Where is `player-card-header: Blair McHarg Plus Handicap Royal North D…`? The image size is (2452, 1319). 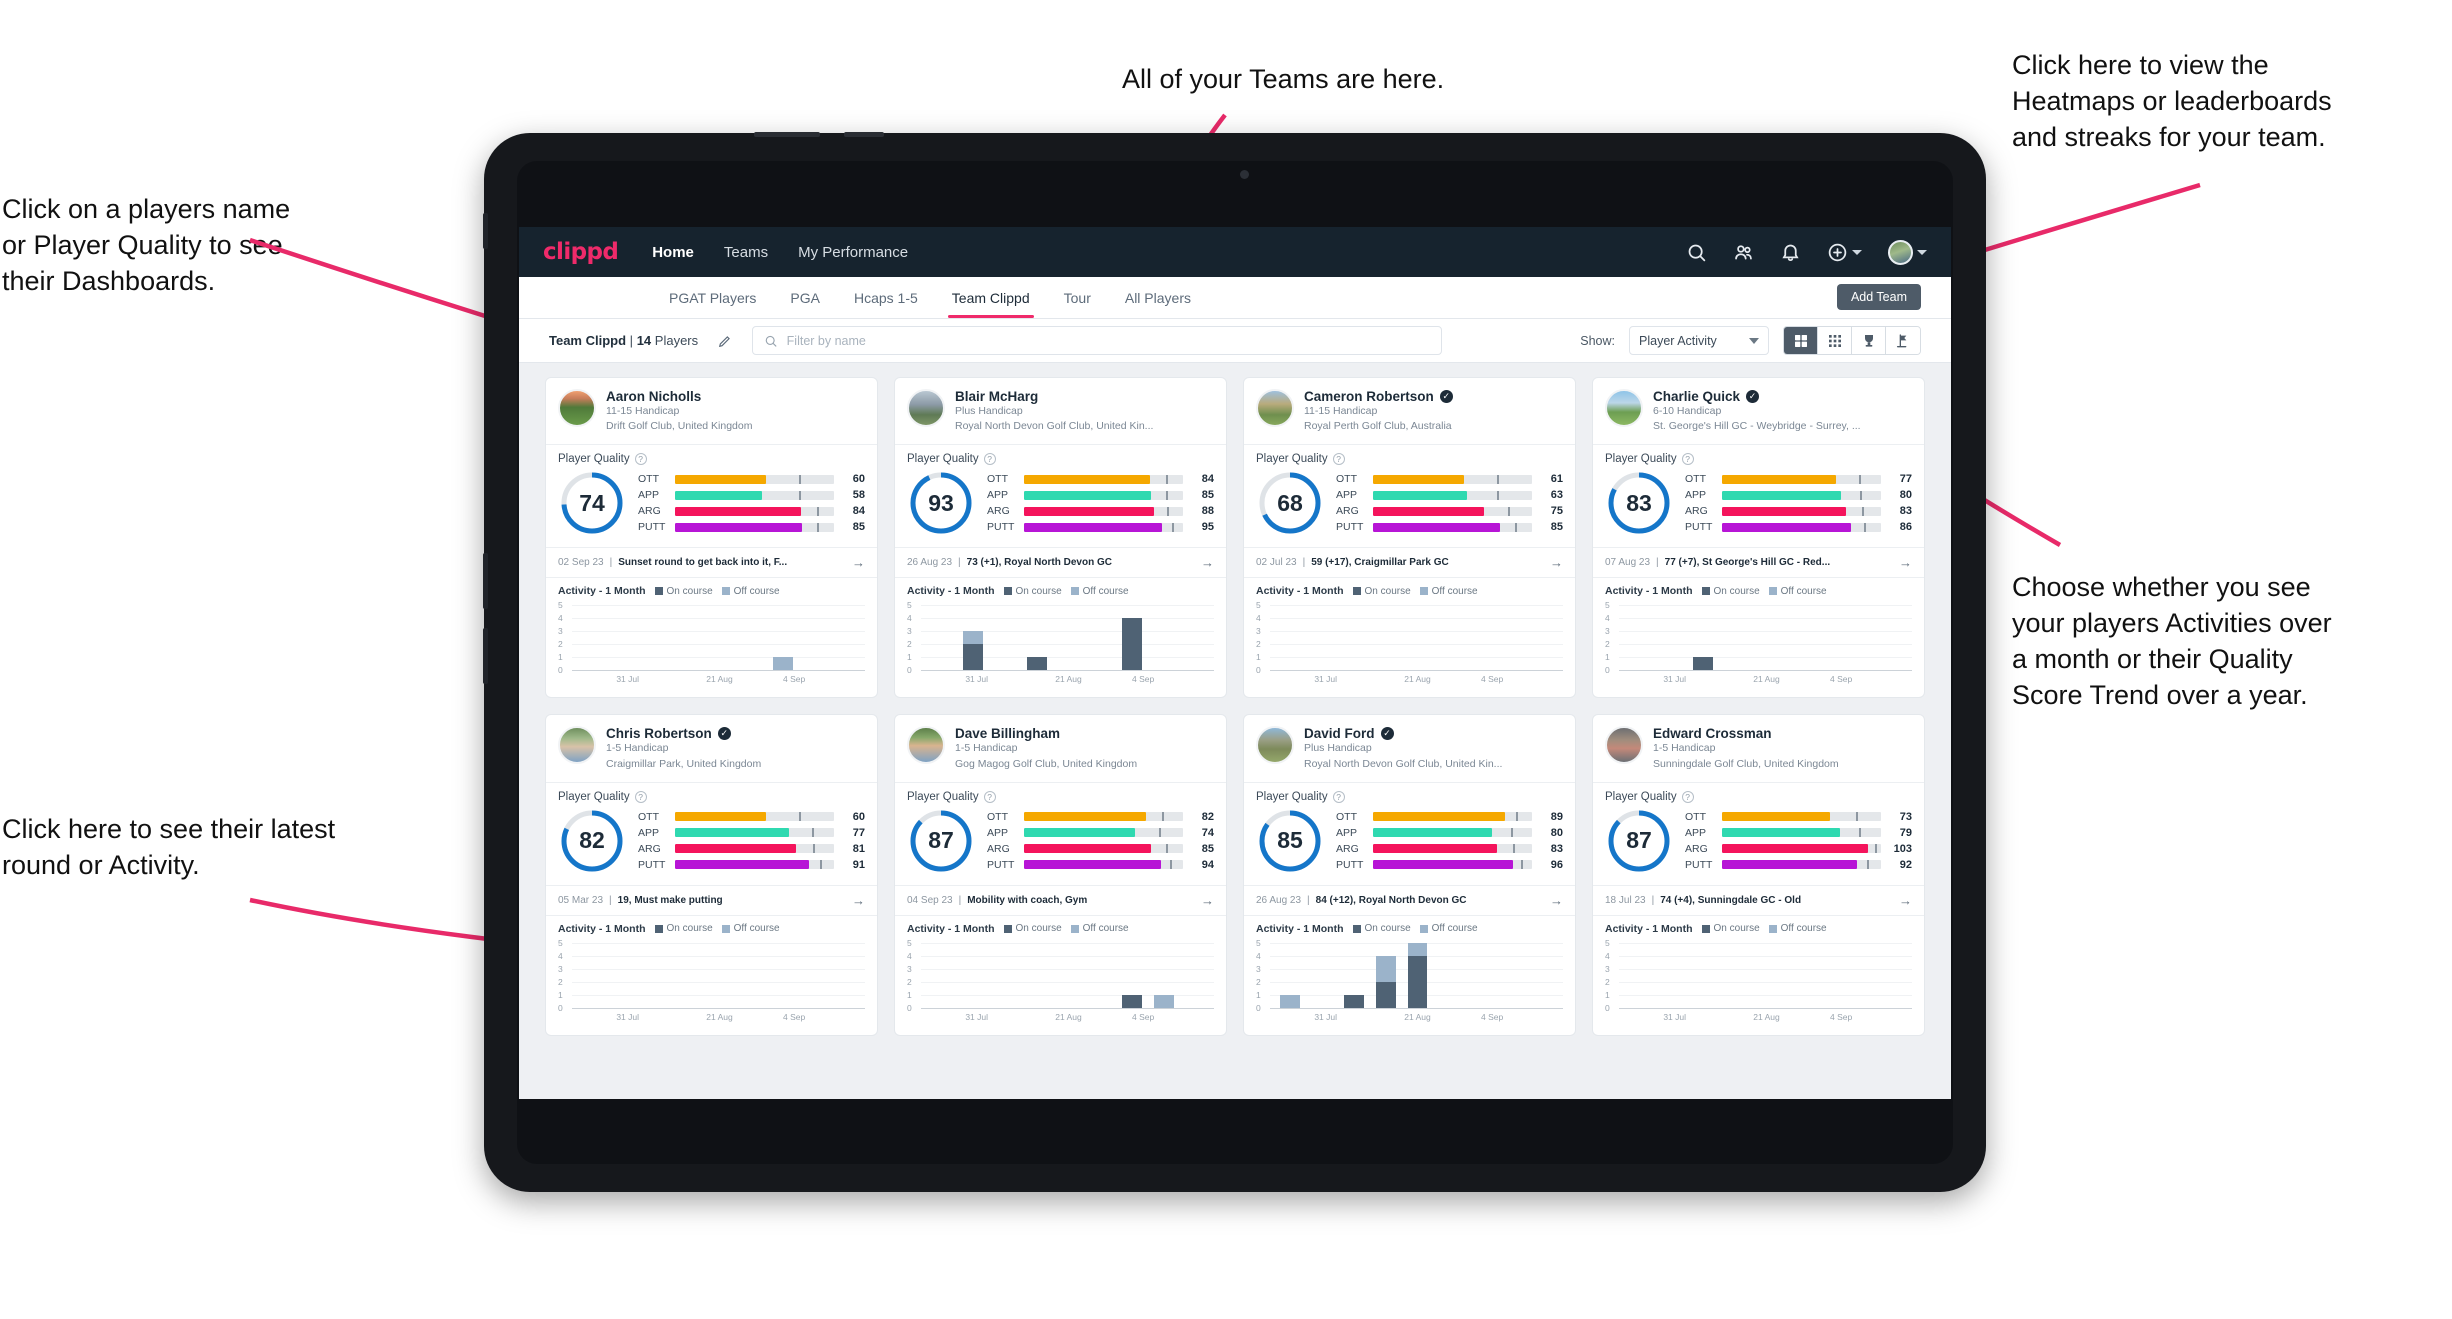
player-card-header: Blair McHarg Plus Handicap Royal North D… is located at coordinates (1060, 411).